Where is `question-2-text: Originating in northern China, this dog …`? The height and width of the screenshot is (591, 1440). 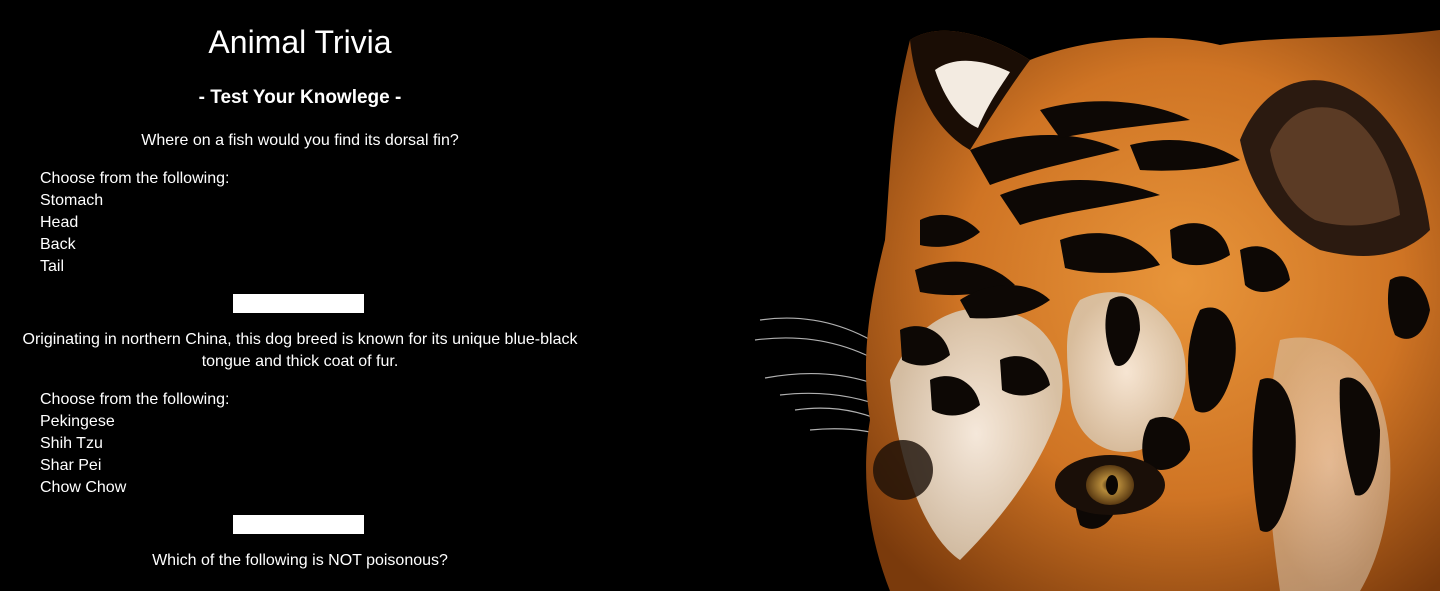 question-2-text: Originating in northern China, this dog … is located at coordinates (300, 351).